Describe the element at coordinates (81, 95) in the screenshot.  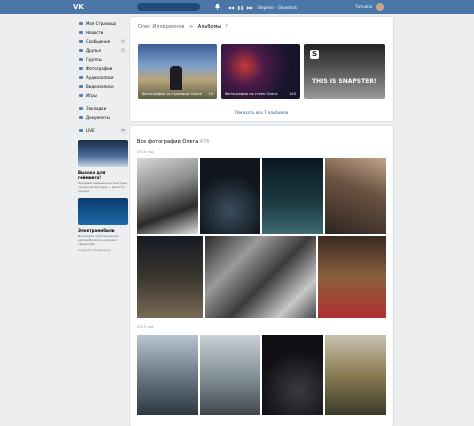
I see `games-icon` at that location.